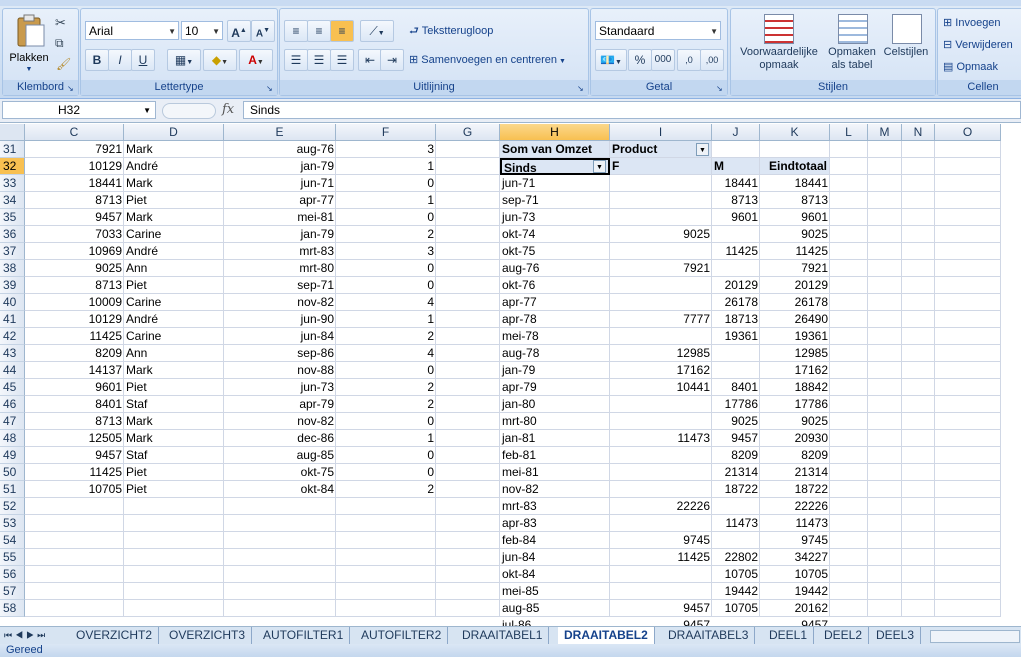  Describe the element at coordinates (555, 285) in the screenshot. I see `pivot-row-label: okt-76` at that location.